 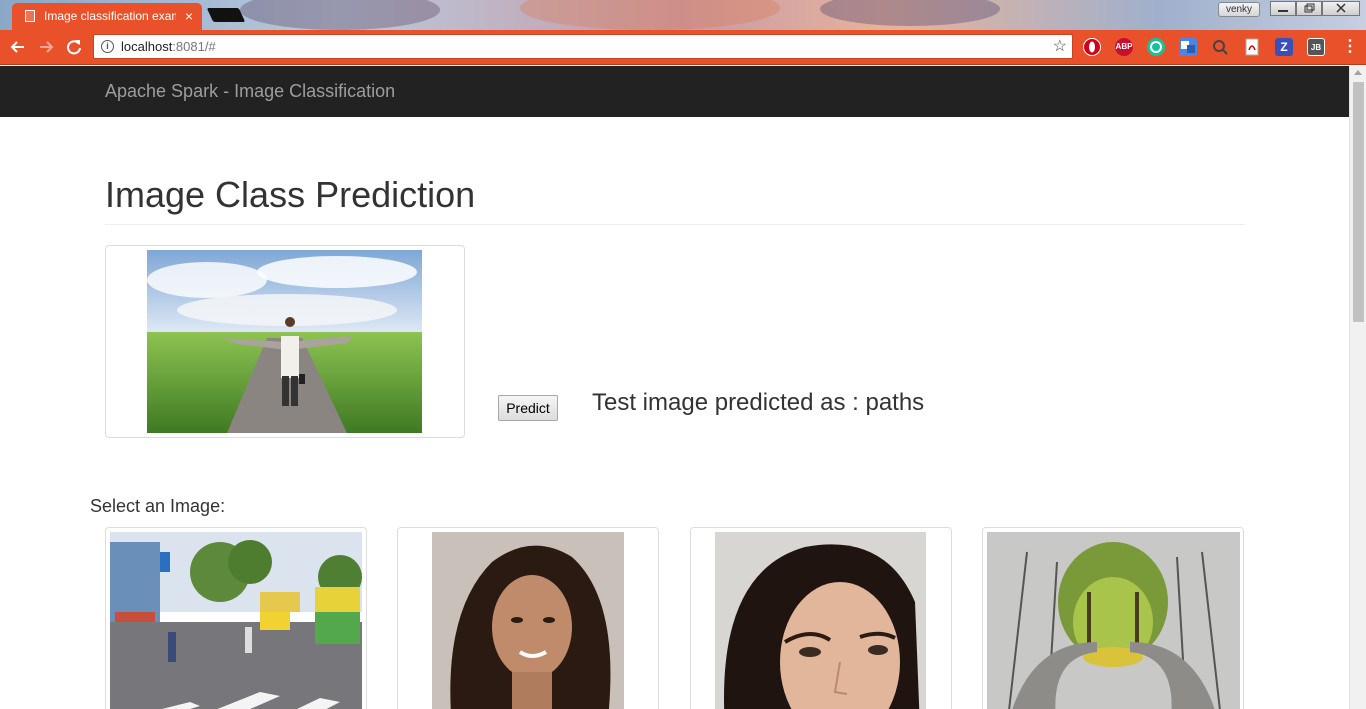 What do you see at coordinates (226, 15) in the screenshot?
I see `new-tab-button` at bounding box center [226, 15].